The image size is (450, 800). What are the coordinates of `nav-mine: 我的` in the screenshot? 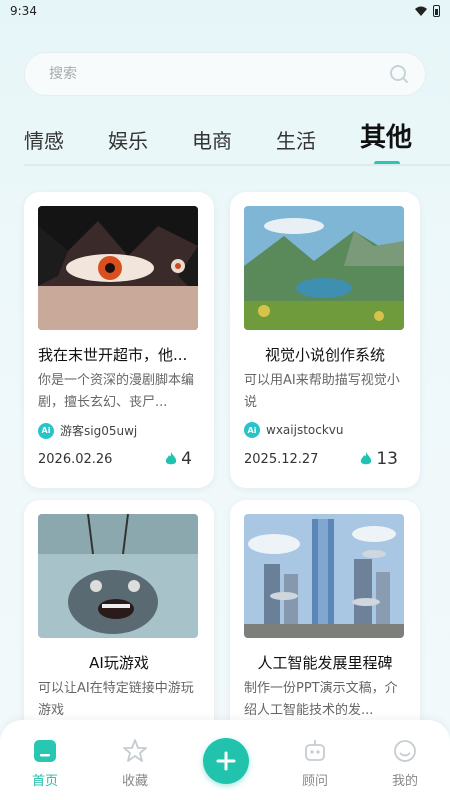 It's located at (405, 763).